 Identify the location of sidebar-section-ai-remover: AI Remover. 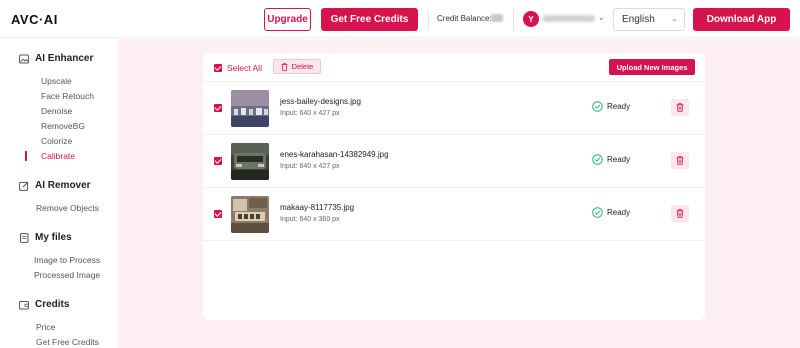
(55, 185).